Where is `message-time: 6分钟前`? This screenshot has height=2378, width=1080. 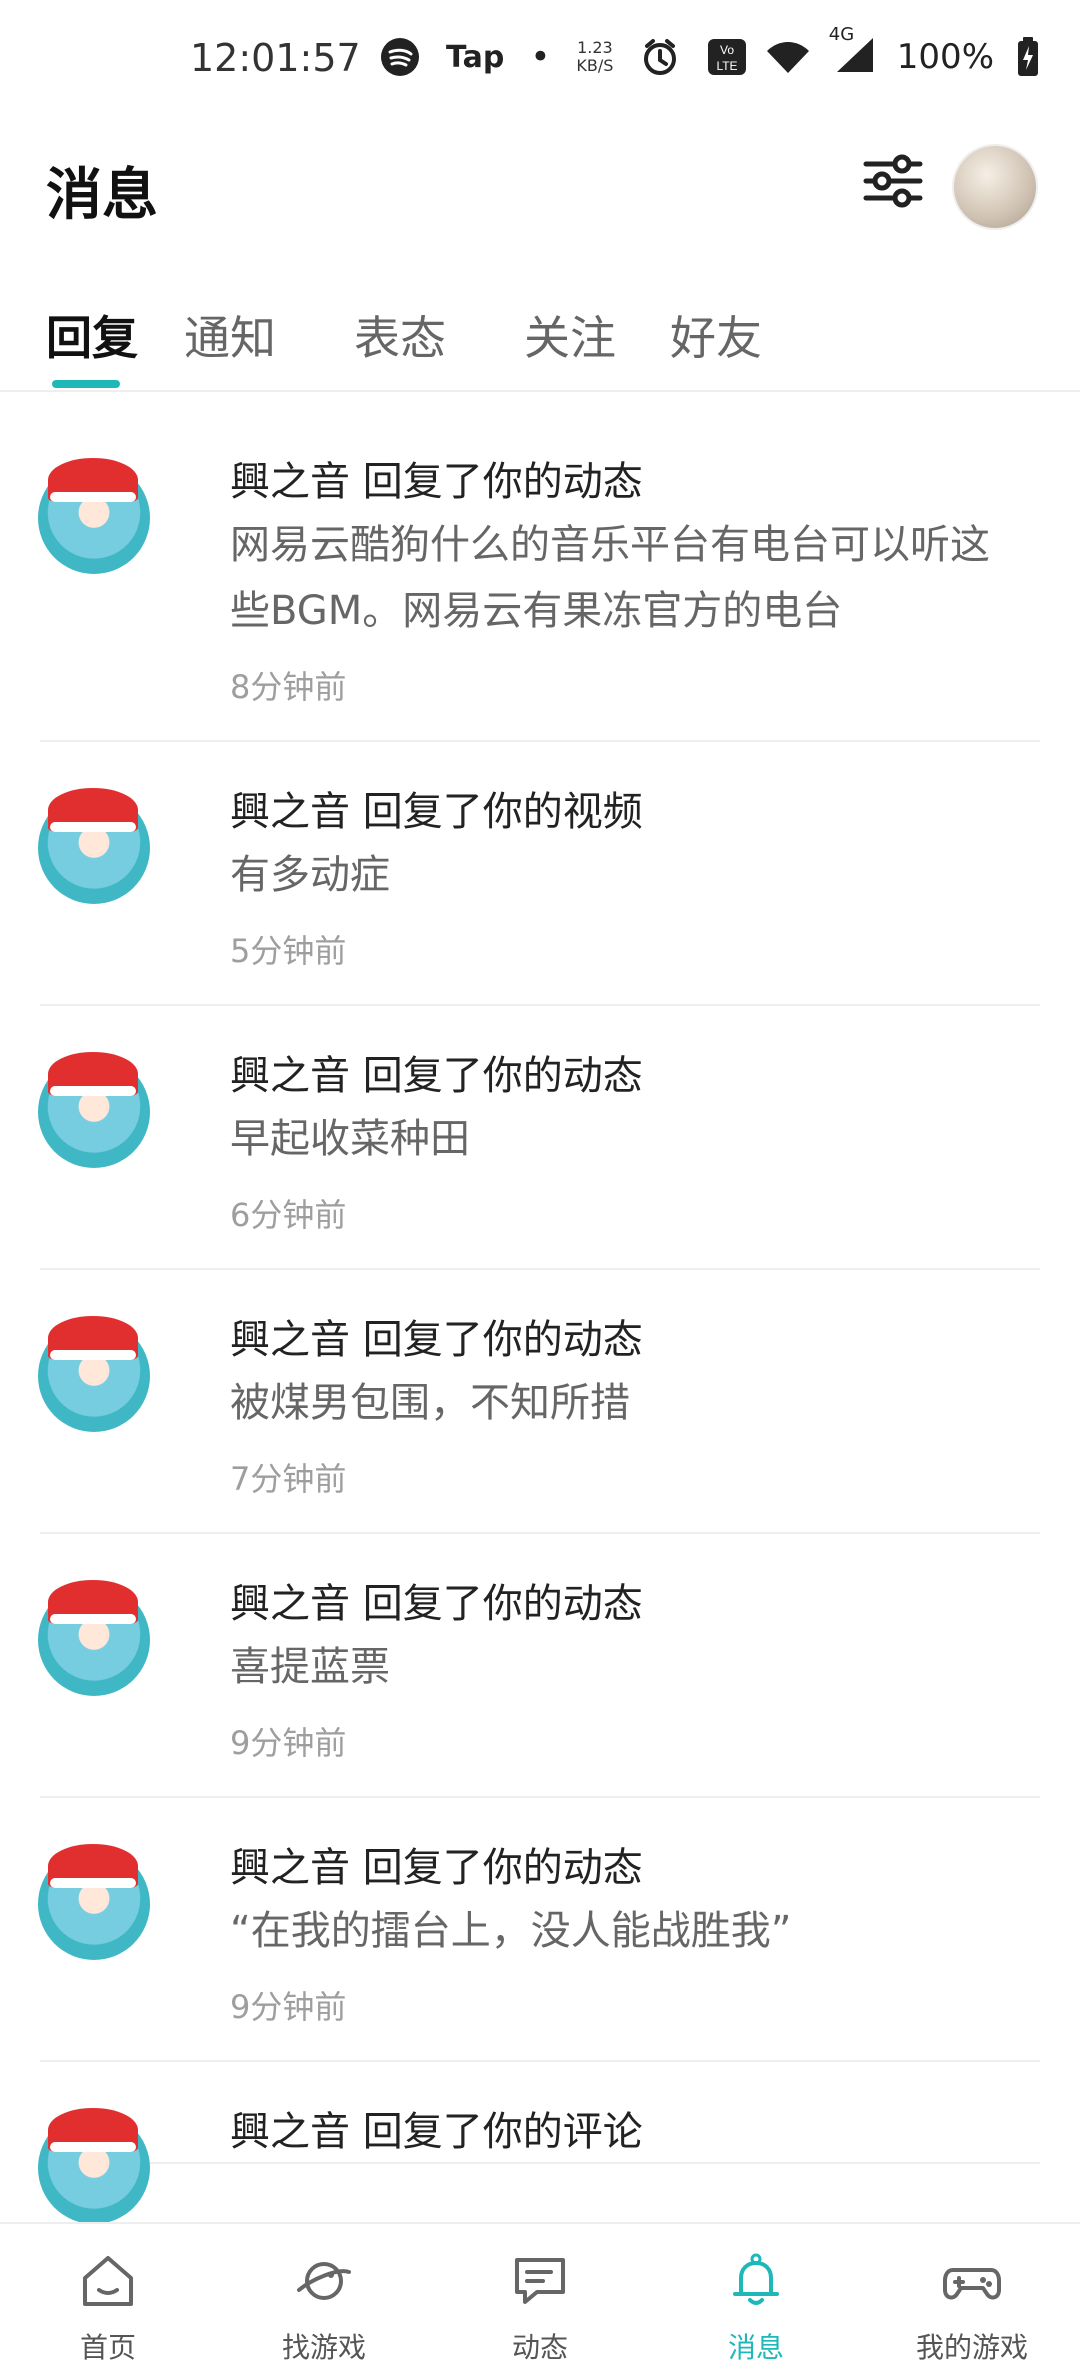
message-time: 6分钟前 is located at coordinates (288, 1215).